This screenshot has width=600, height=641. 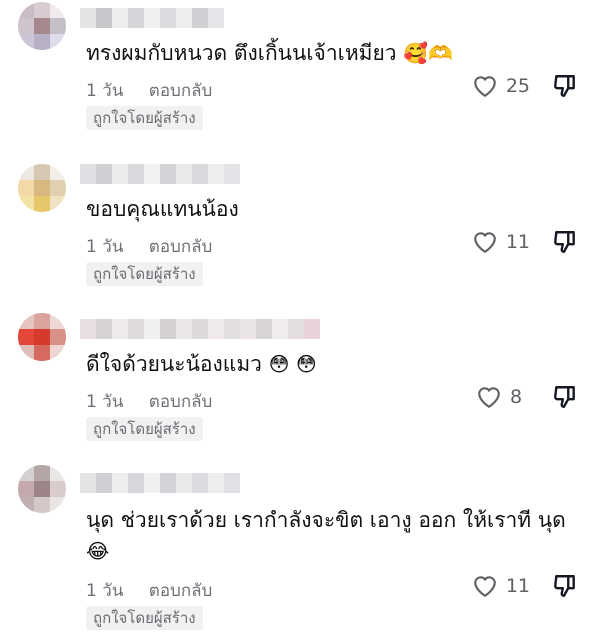 I want to click on emoji-group: 🥰🫶, so click(x=428, y=53).